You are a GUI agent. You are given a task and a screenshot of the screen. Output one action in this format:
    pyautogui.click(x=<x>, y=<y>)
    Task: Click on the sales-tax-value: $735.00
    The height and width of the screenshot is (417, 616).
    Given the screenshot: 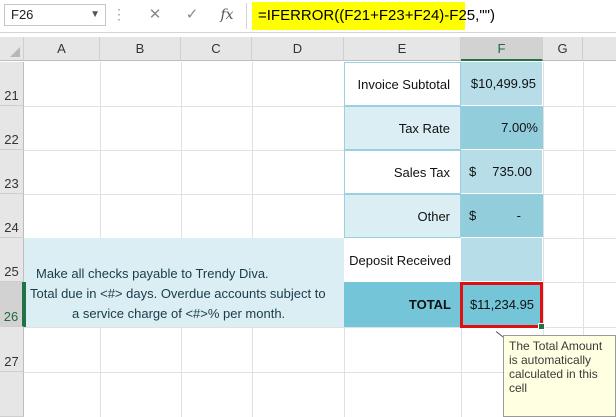 What is the action you would take?
    pyautogui.click(x=502, y=172)
    